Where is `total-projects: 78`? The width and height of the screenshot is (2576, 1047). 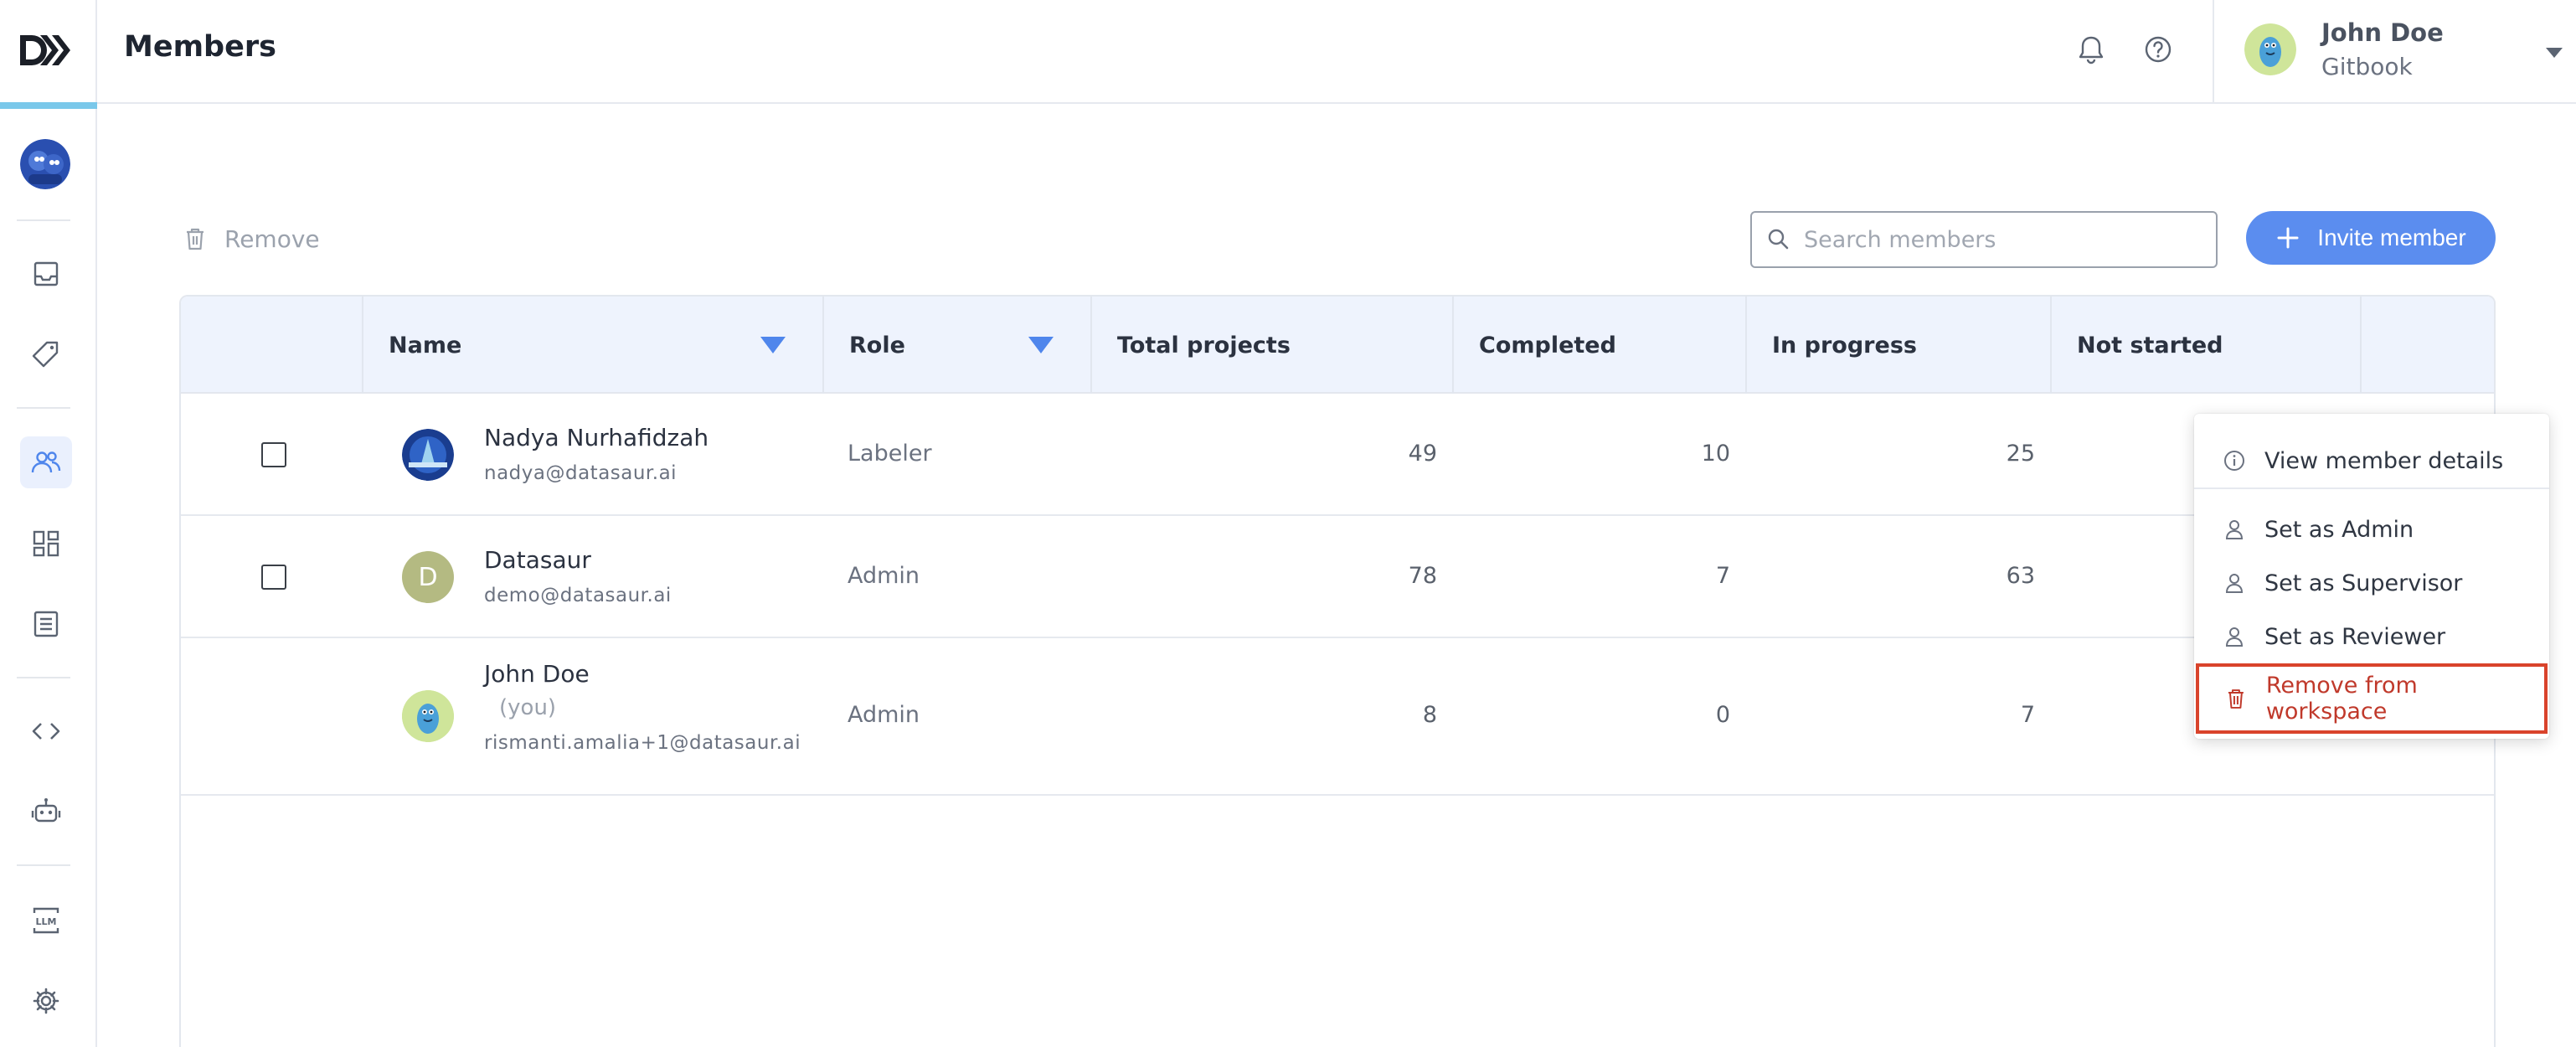 total-projects: 78 is located at coordinates (1422, 576).